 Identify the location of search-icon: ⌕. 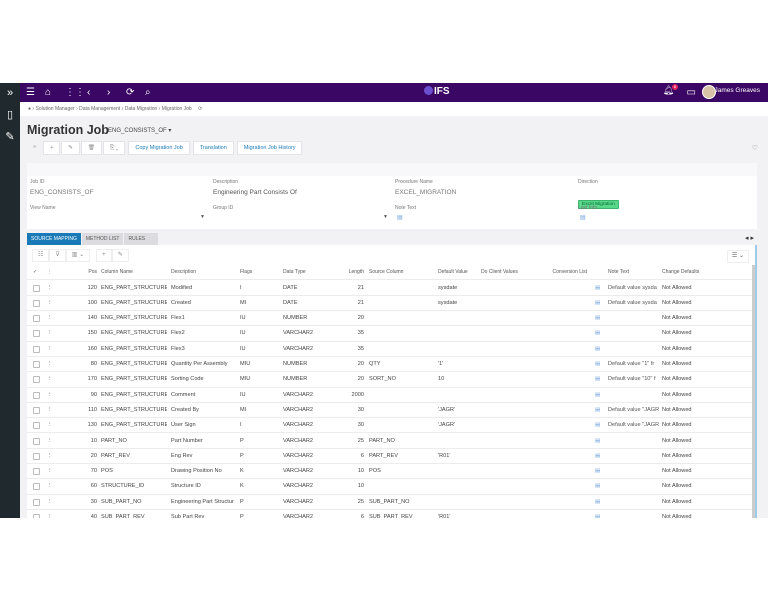
(148, 92).